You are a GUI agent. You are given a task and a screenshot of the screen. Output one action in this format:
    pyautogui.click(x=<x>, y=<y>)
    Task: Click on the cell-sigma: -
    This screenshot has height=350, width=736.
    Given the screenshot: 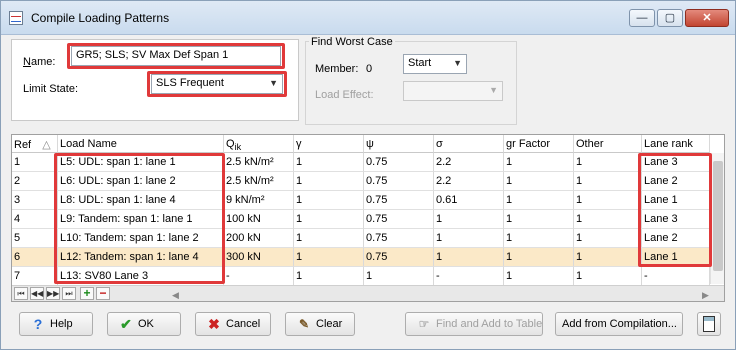 What is the action you would take?
    pyautogui.click(x=469, y=276)
    